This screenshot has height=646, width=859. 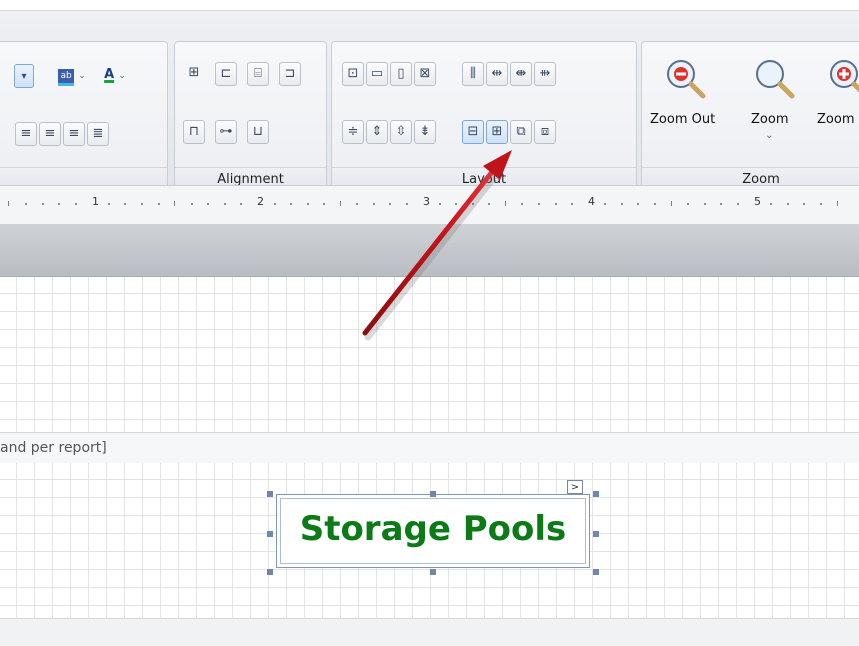 I want to click on same-size-icon: ⊠, so click(x=425, y=73).